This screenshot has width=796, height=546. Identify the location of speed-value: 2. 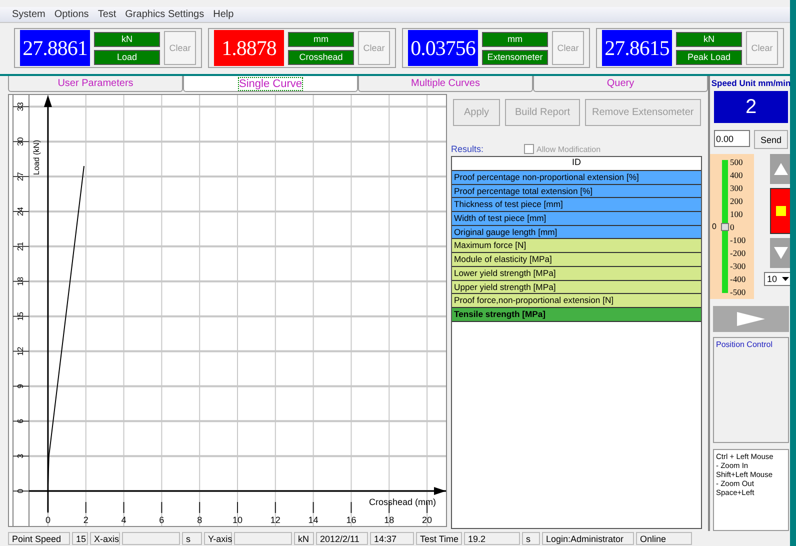
(751, 107).